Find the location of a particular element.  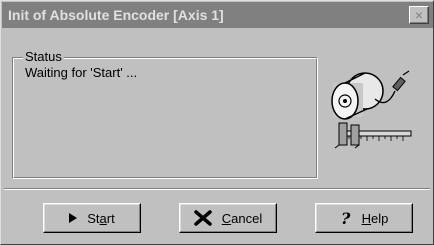

close-icon: × is located at coordinates (419, 15).